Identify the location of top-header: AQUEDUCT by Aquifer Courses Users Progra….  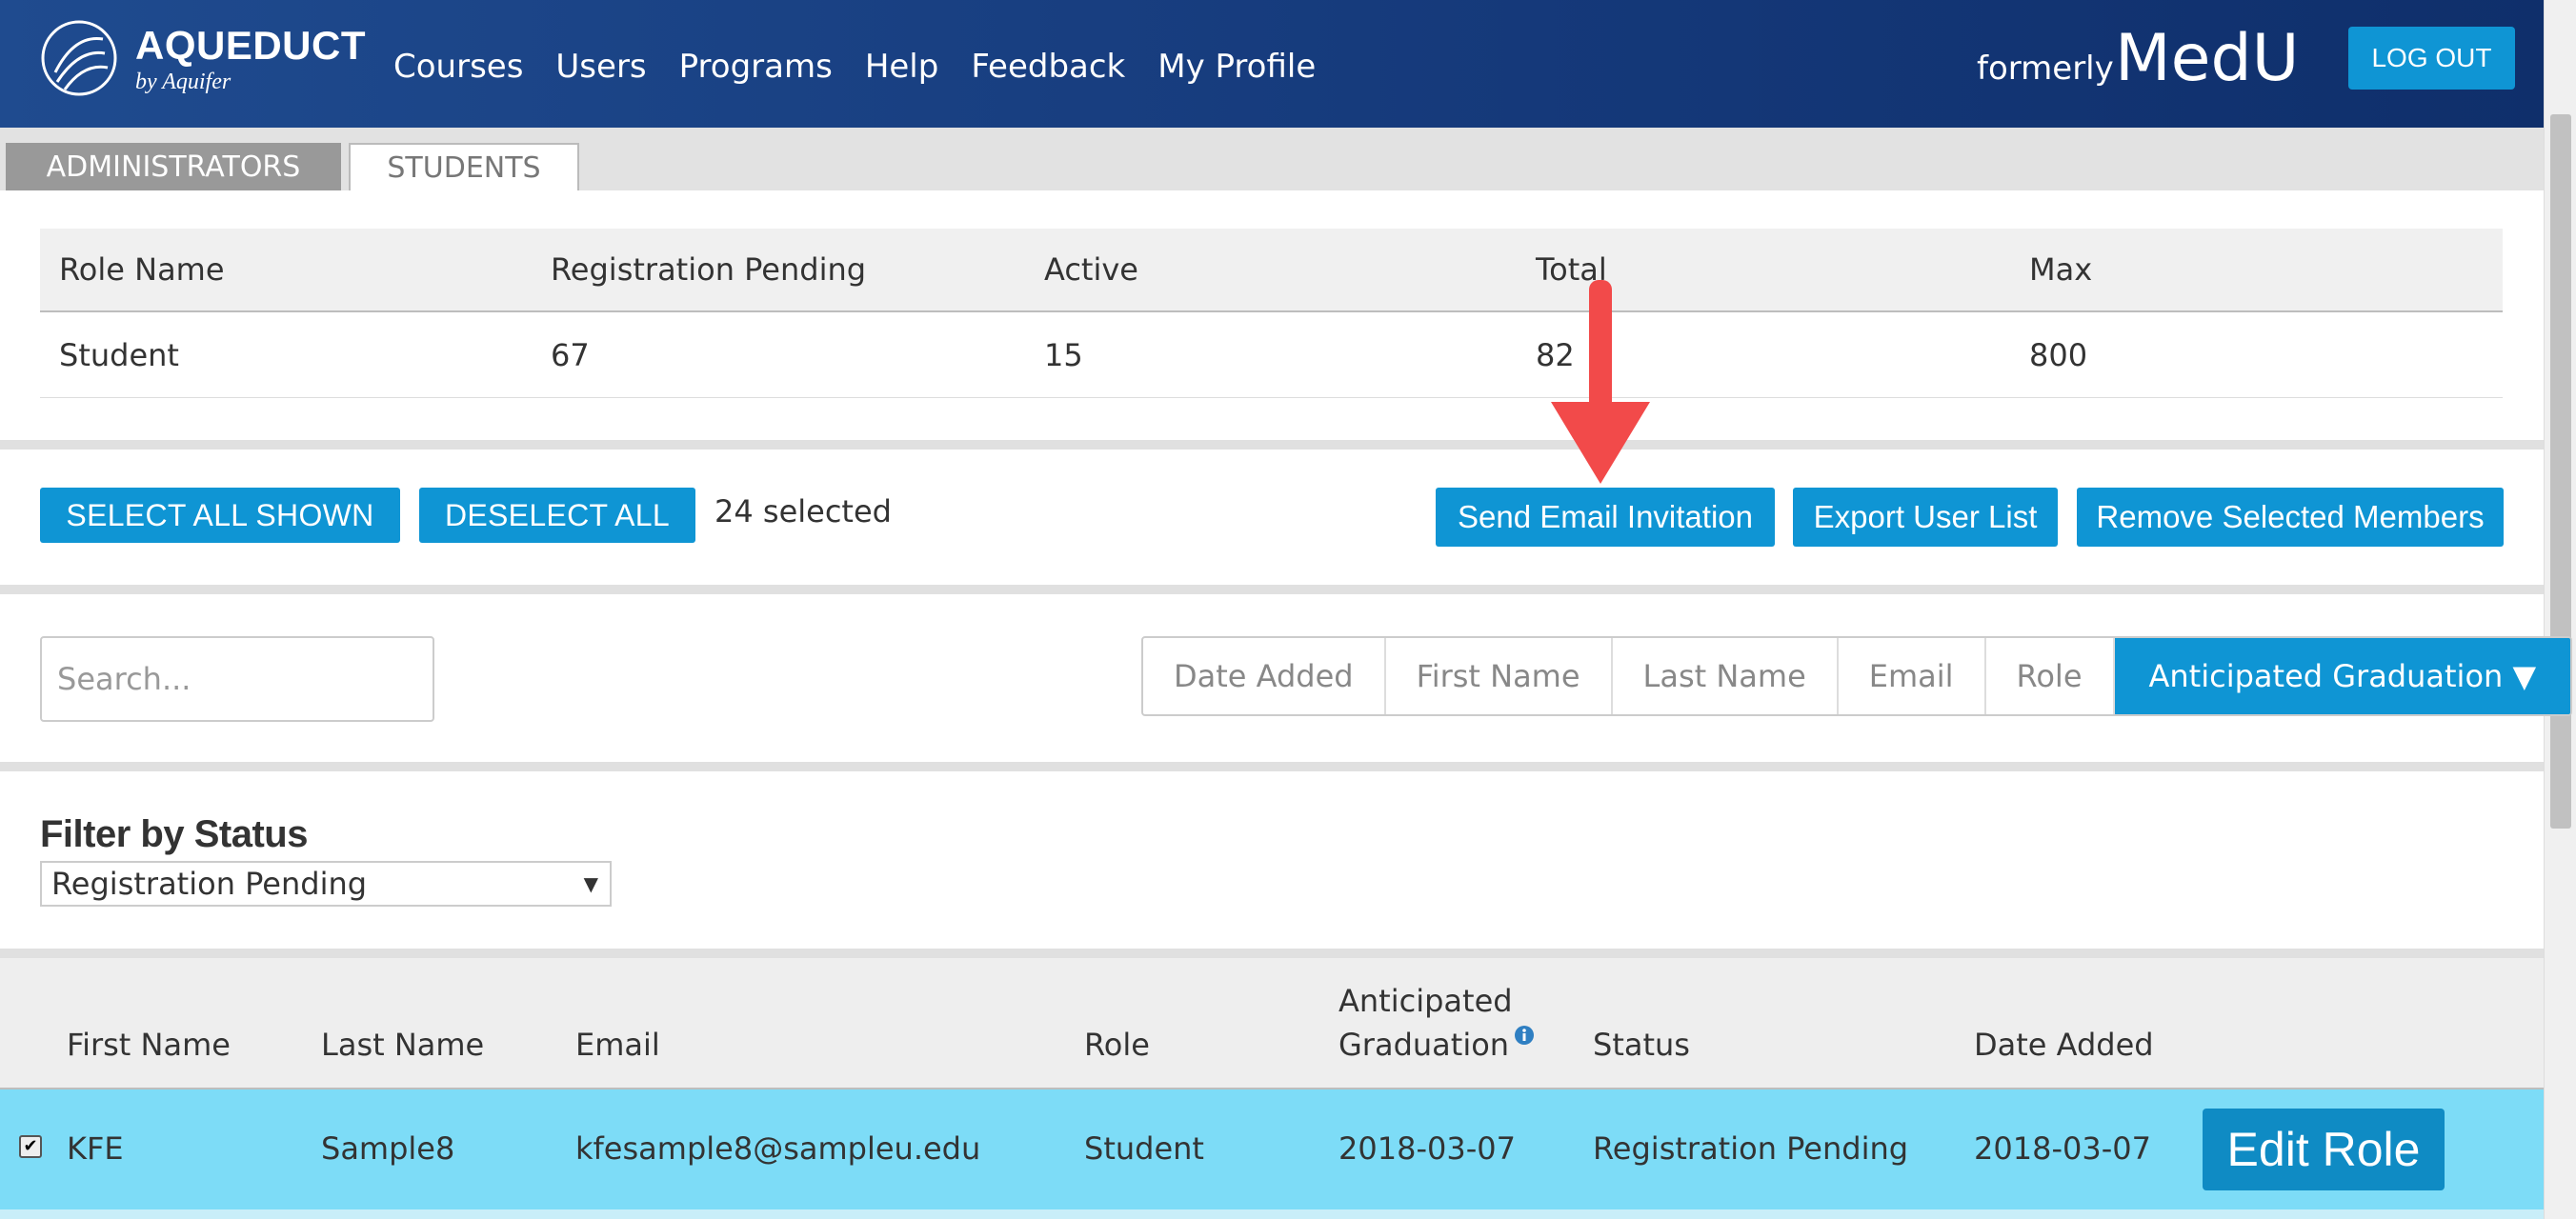
(1272, 64).